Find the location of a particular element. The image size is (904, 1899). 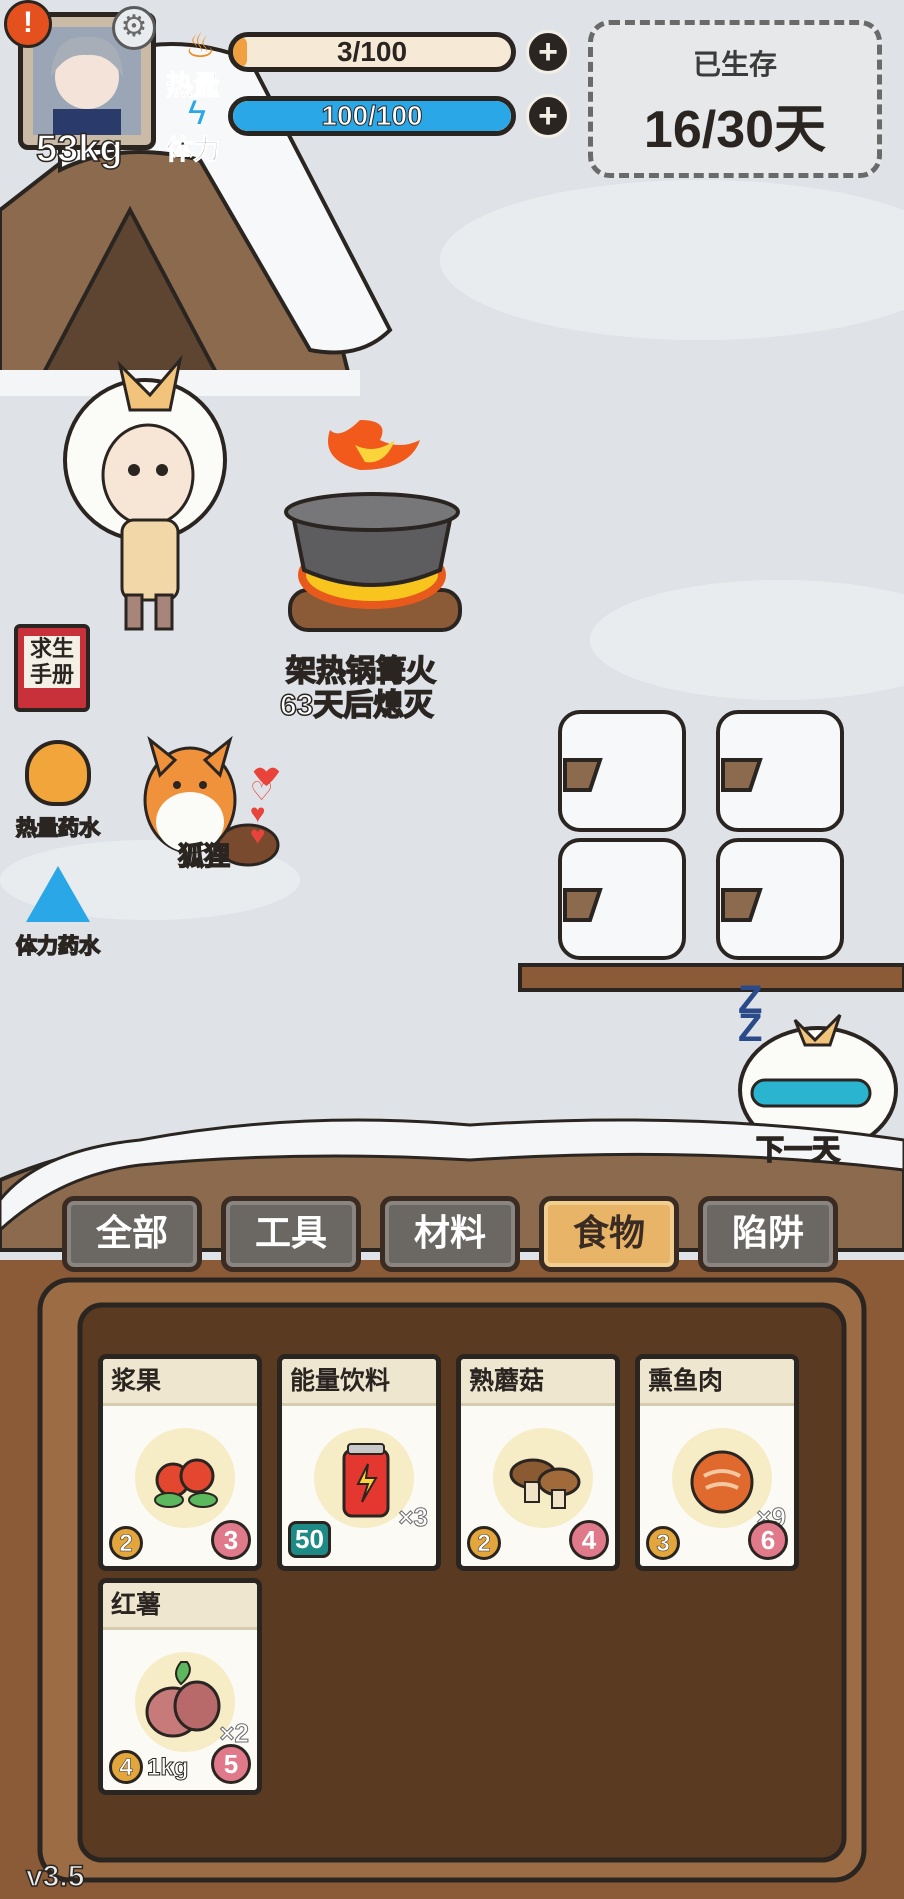

settings-gear-icon: ⚙ is located at coordinates (134, 28).